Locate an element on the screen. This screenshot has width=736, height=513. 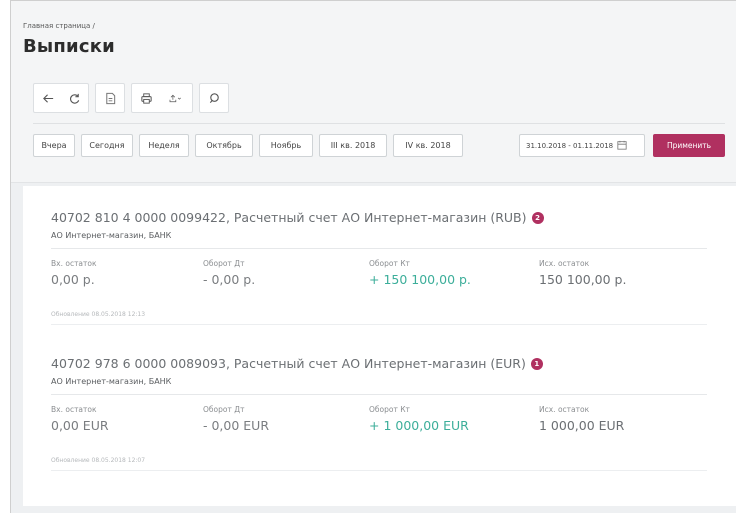
refresh-icon is located at coordinates (74, 98).